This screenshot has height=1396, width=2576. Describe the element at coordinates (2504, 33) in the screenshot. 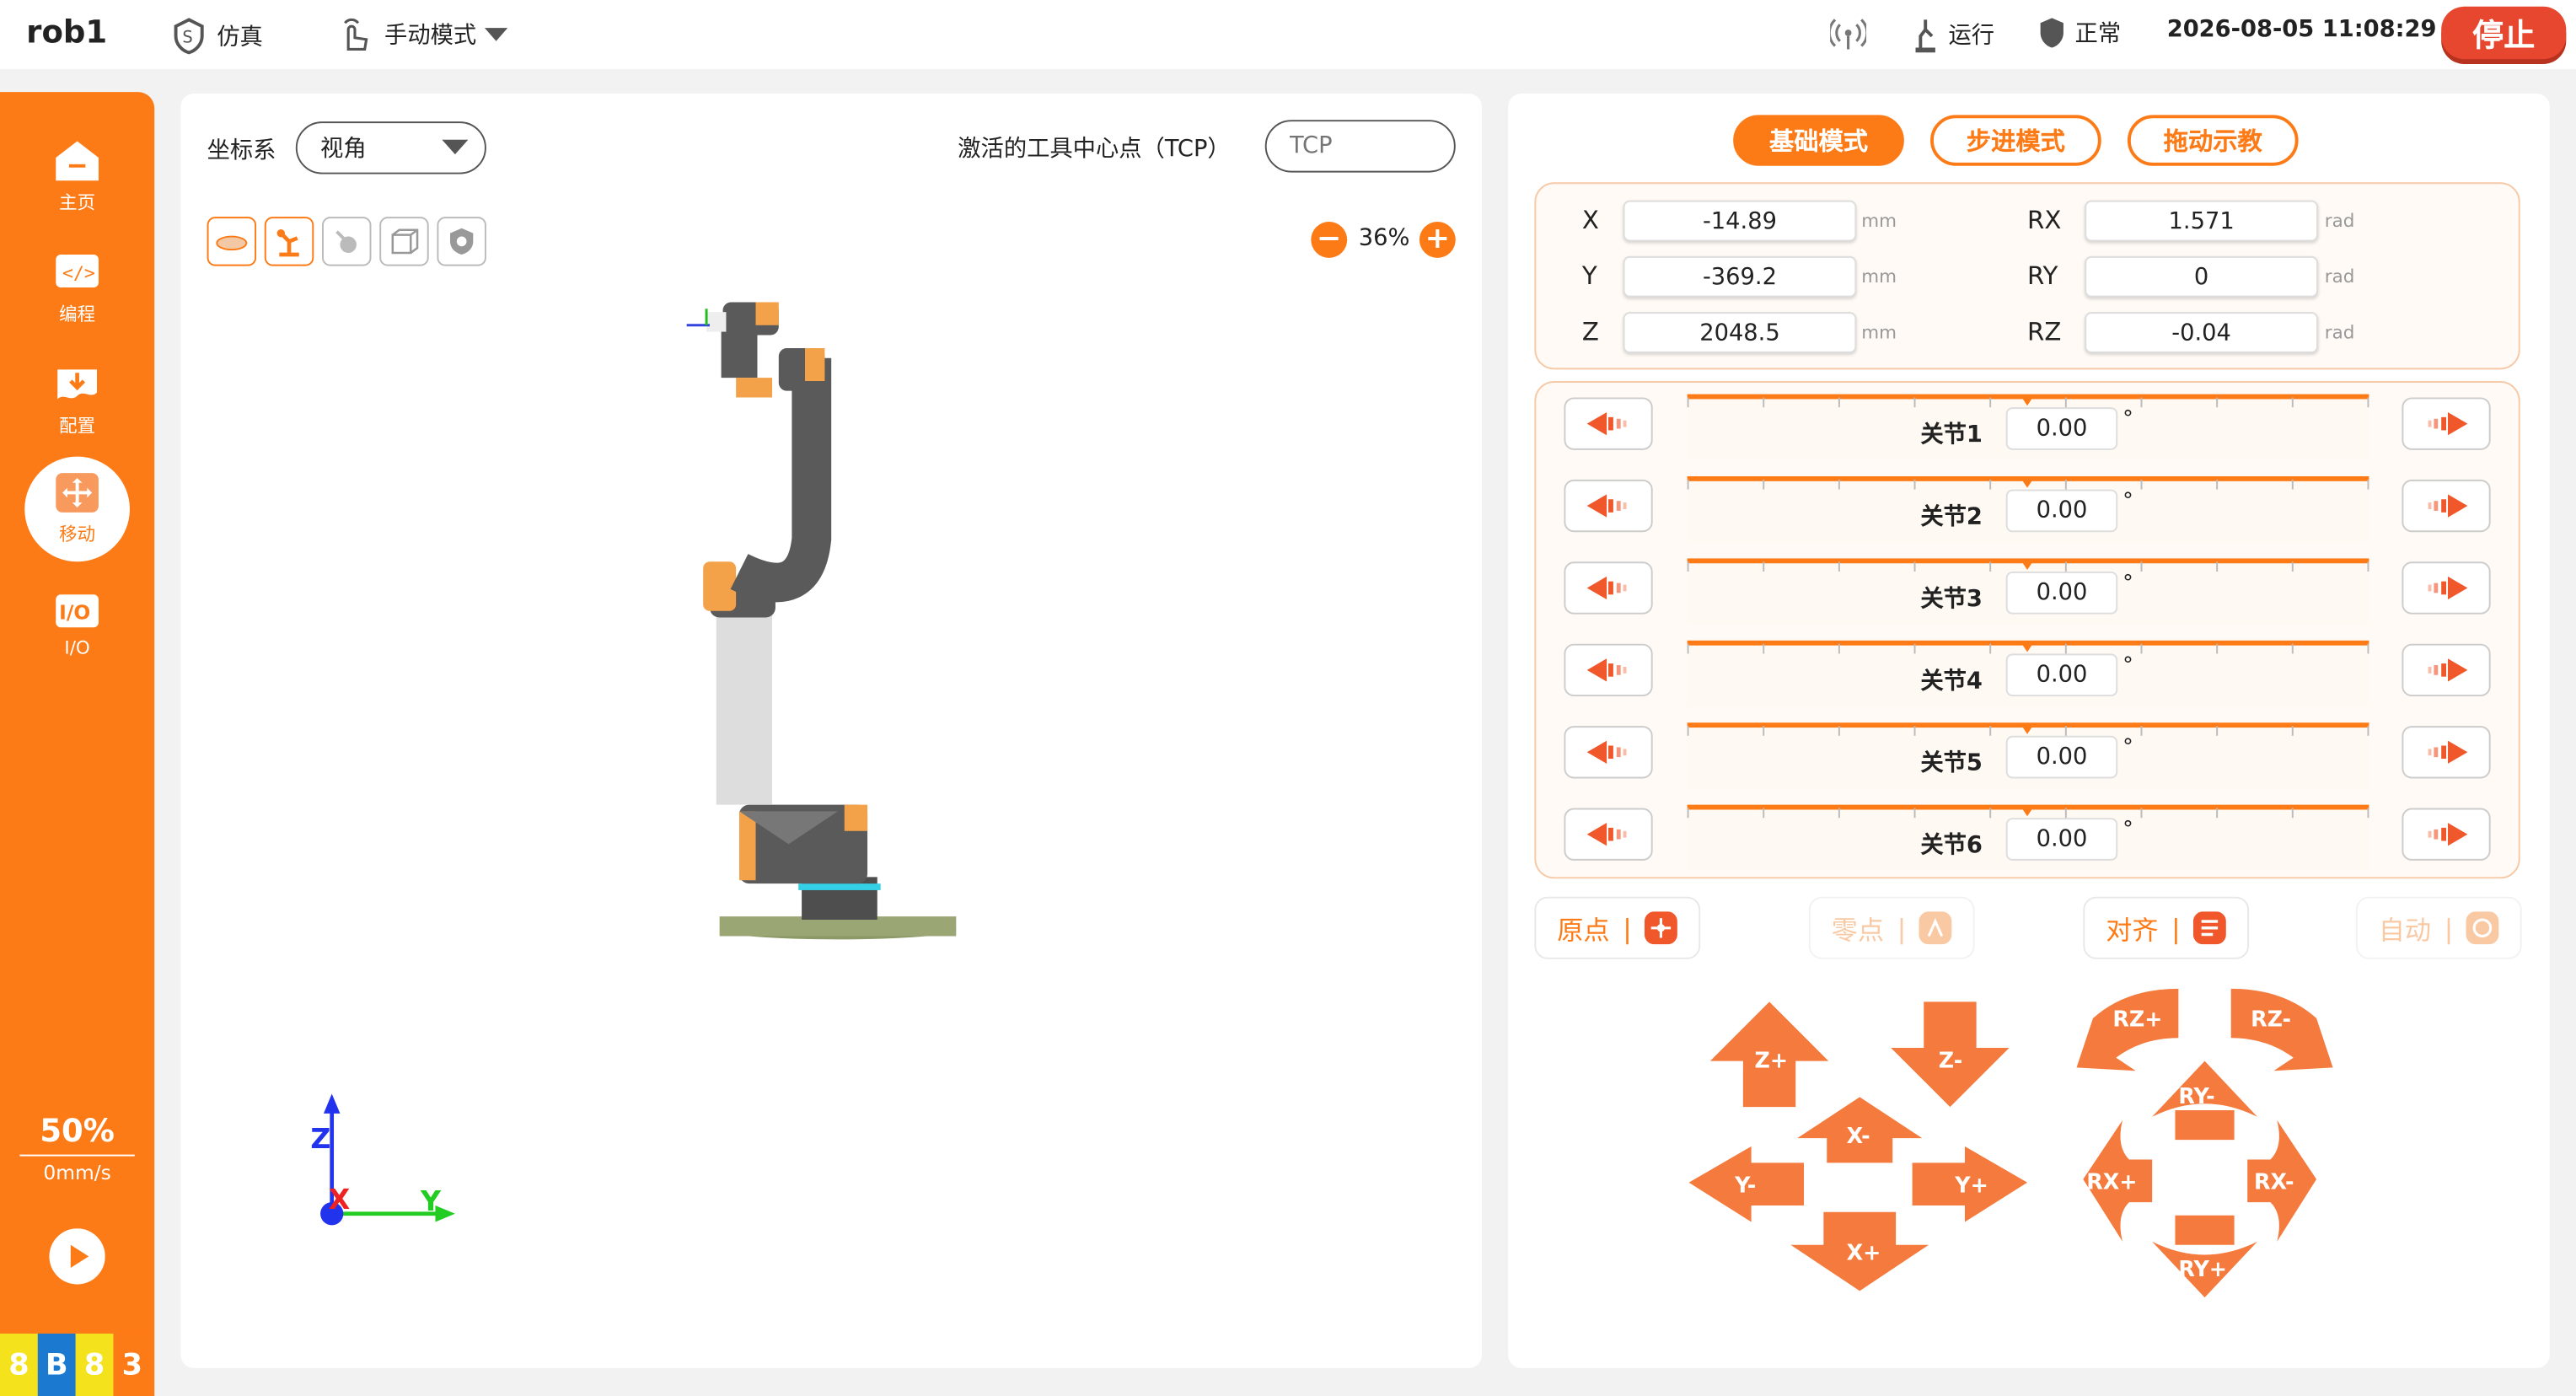

I see `stop-button: 停止` at that location.